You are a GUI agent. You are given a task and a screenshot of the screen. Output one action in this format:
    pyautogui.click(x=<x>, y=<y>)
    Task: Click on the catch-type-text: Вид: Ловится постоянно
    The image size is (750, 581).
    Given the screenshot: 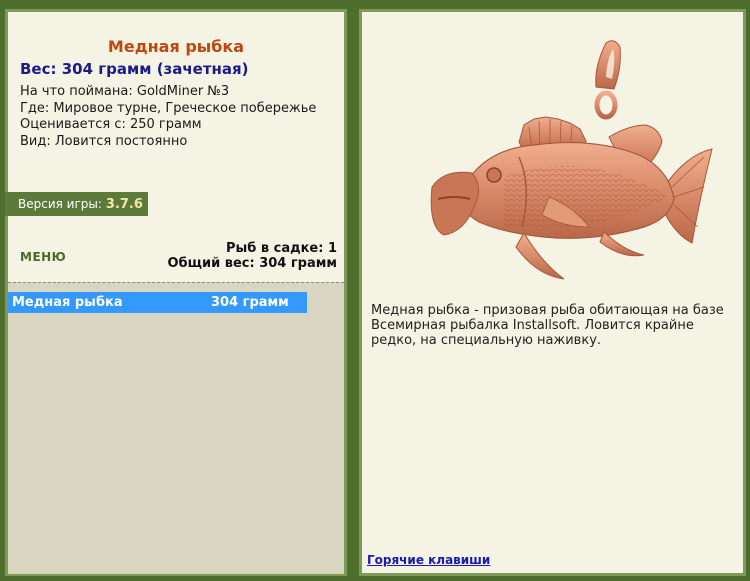 What is the action you would take?
    pyautogui.click(x=104, y=141)
    